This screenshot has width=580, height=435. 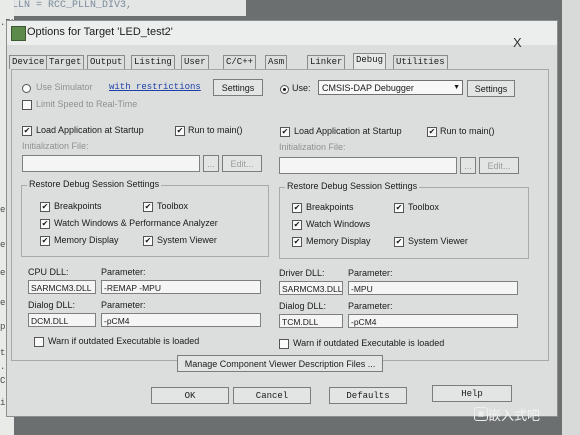 I want to click on simulator-settings-button: Settings, so click(x=238, y=87).